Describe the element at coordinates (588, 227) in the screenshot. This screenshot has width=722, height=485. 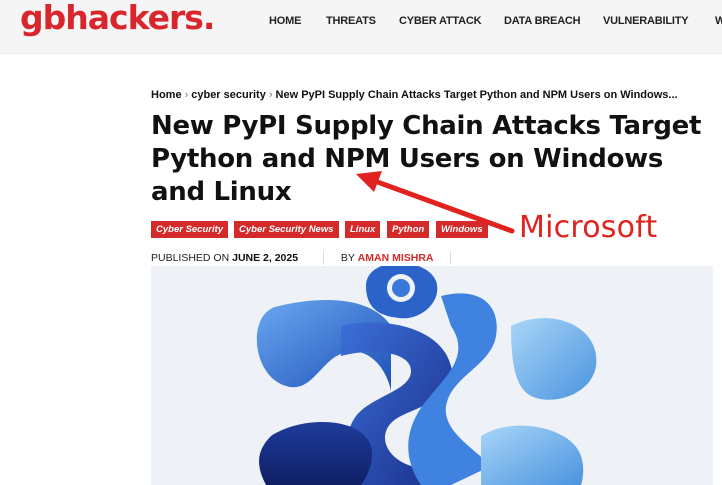
I see `annotation-label: Microsoft` at that location.